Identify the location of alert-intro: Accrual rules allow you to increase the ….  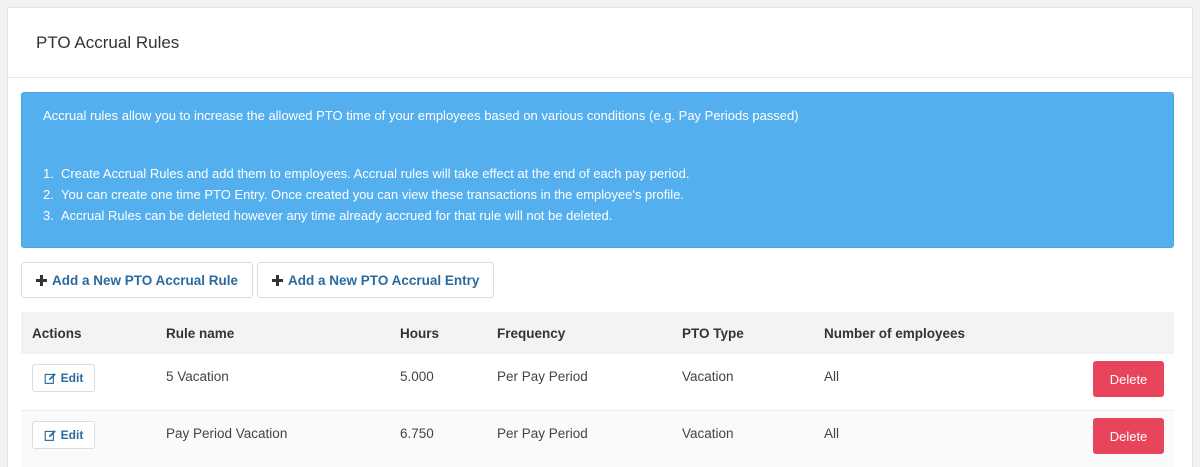
(421, 115).